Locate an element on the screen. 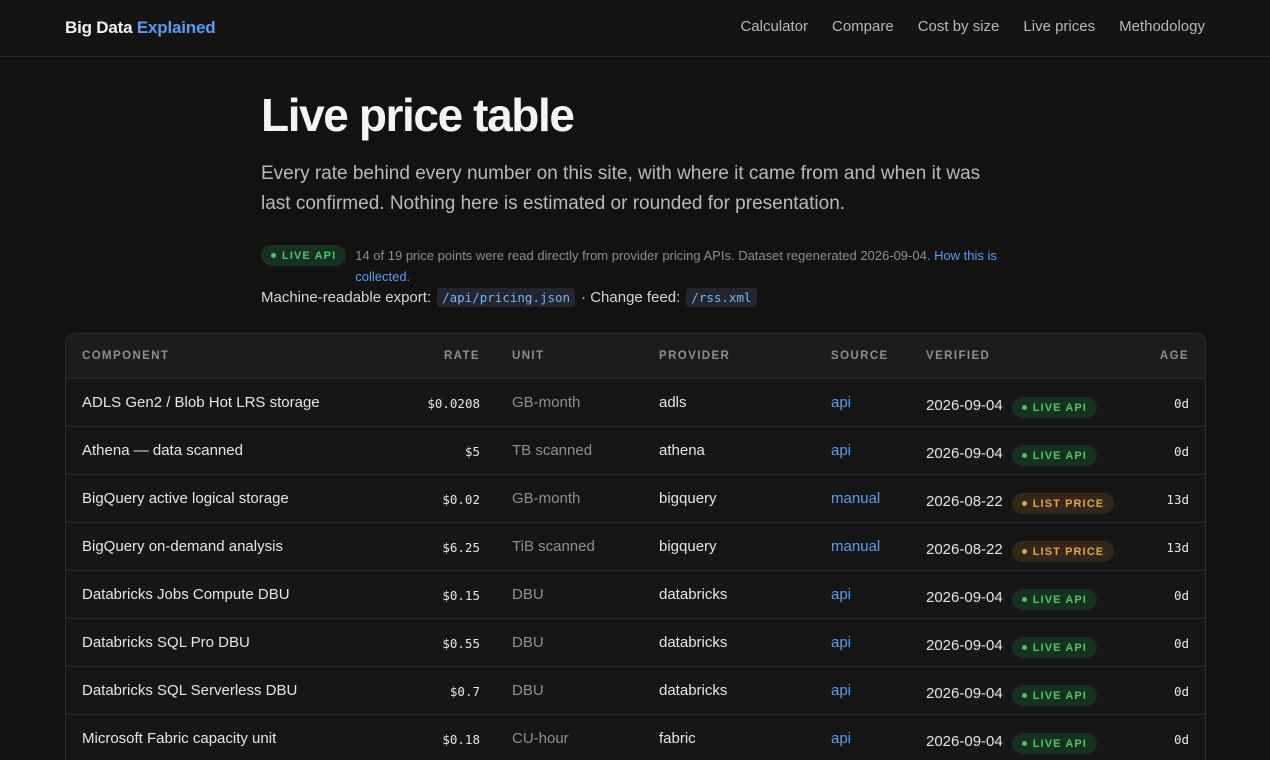  component-name: Databricks SQL Serverless DBU is located at coordinates (190, 690).